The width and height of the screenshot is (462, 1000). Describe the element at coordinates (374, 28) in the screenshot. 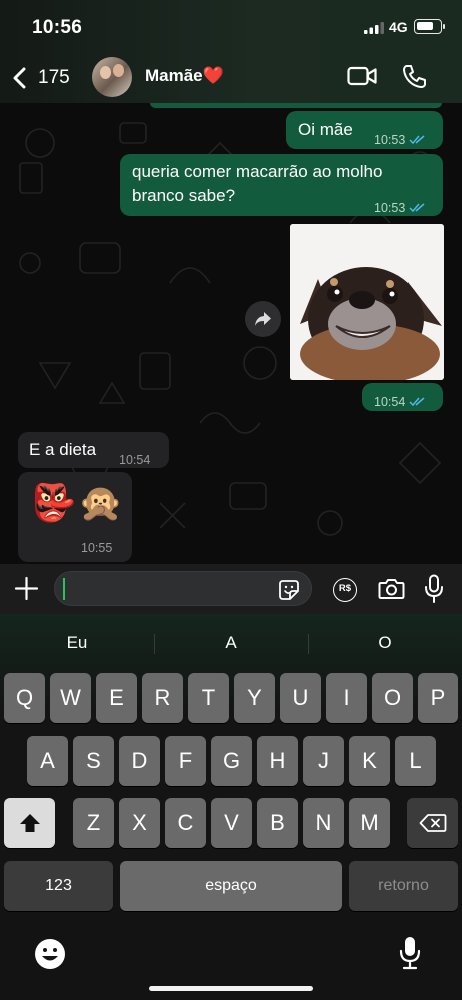

I see `signal-icon` at that location.